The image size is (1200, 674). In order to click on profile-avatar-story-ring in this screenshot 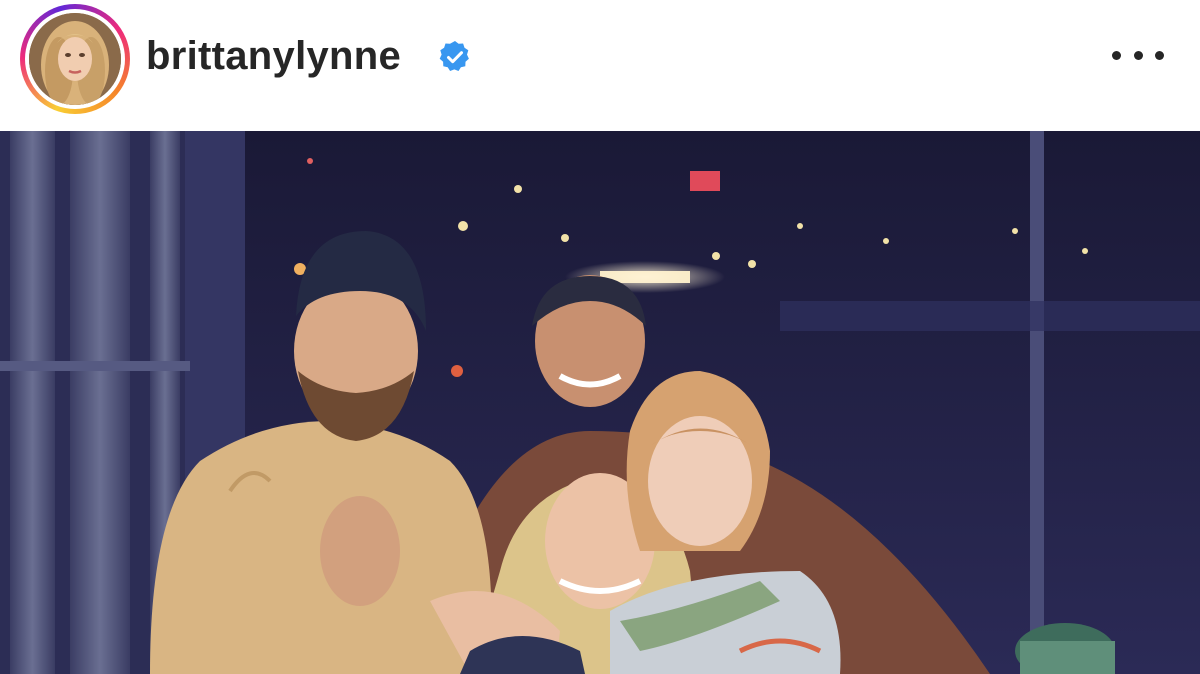, I will do `click(75, 59)`.